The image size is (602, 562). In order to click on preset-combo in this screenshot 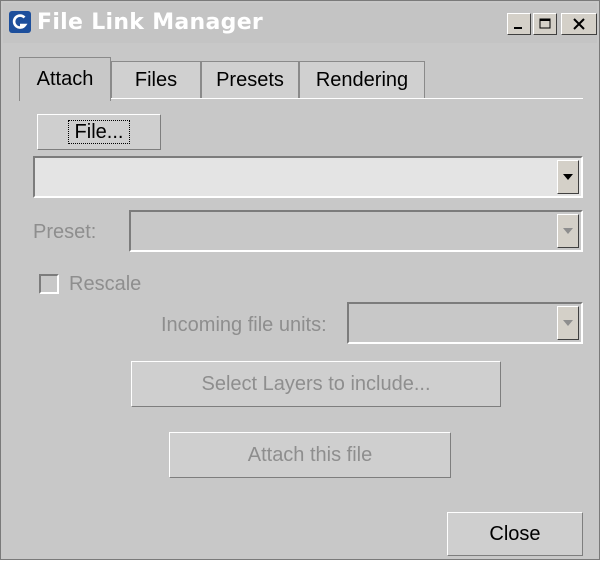, I will do `click(356, 231)`.